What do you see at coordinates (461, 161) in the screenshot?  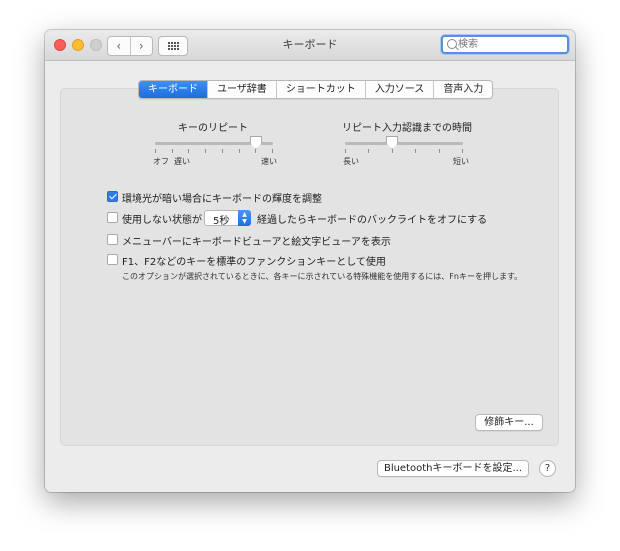 I see `repeat-delay-short-label: 短い` at bounding box center [461, 161].